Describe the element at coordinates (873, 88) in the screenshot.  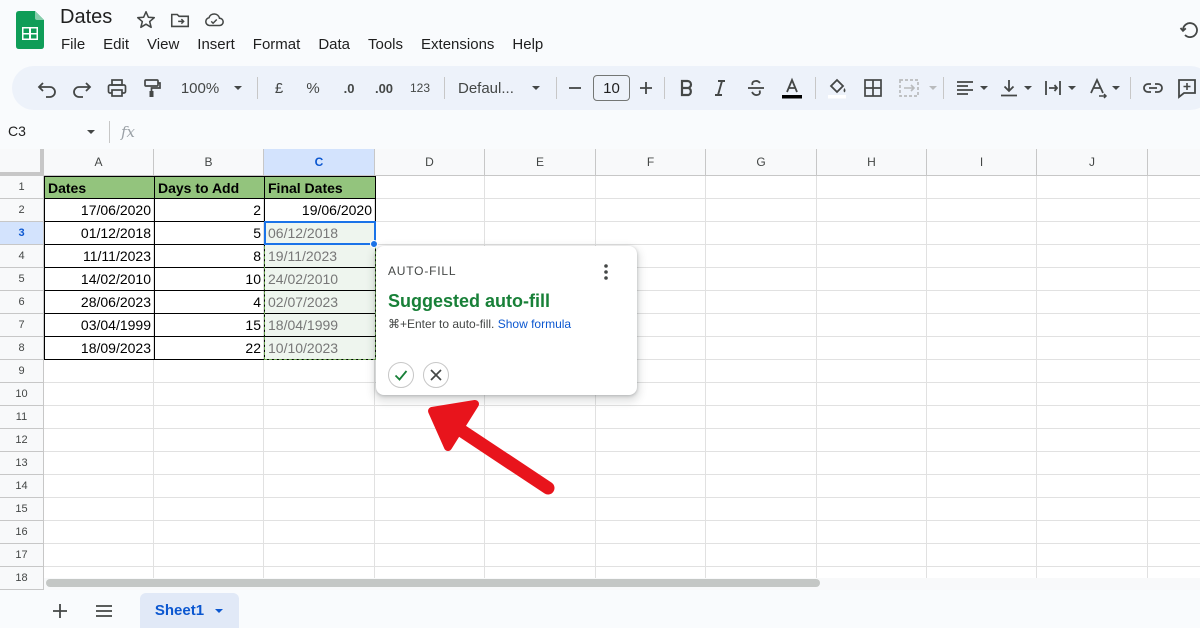
I see `borders-icon` at that location.